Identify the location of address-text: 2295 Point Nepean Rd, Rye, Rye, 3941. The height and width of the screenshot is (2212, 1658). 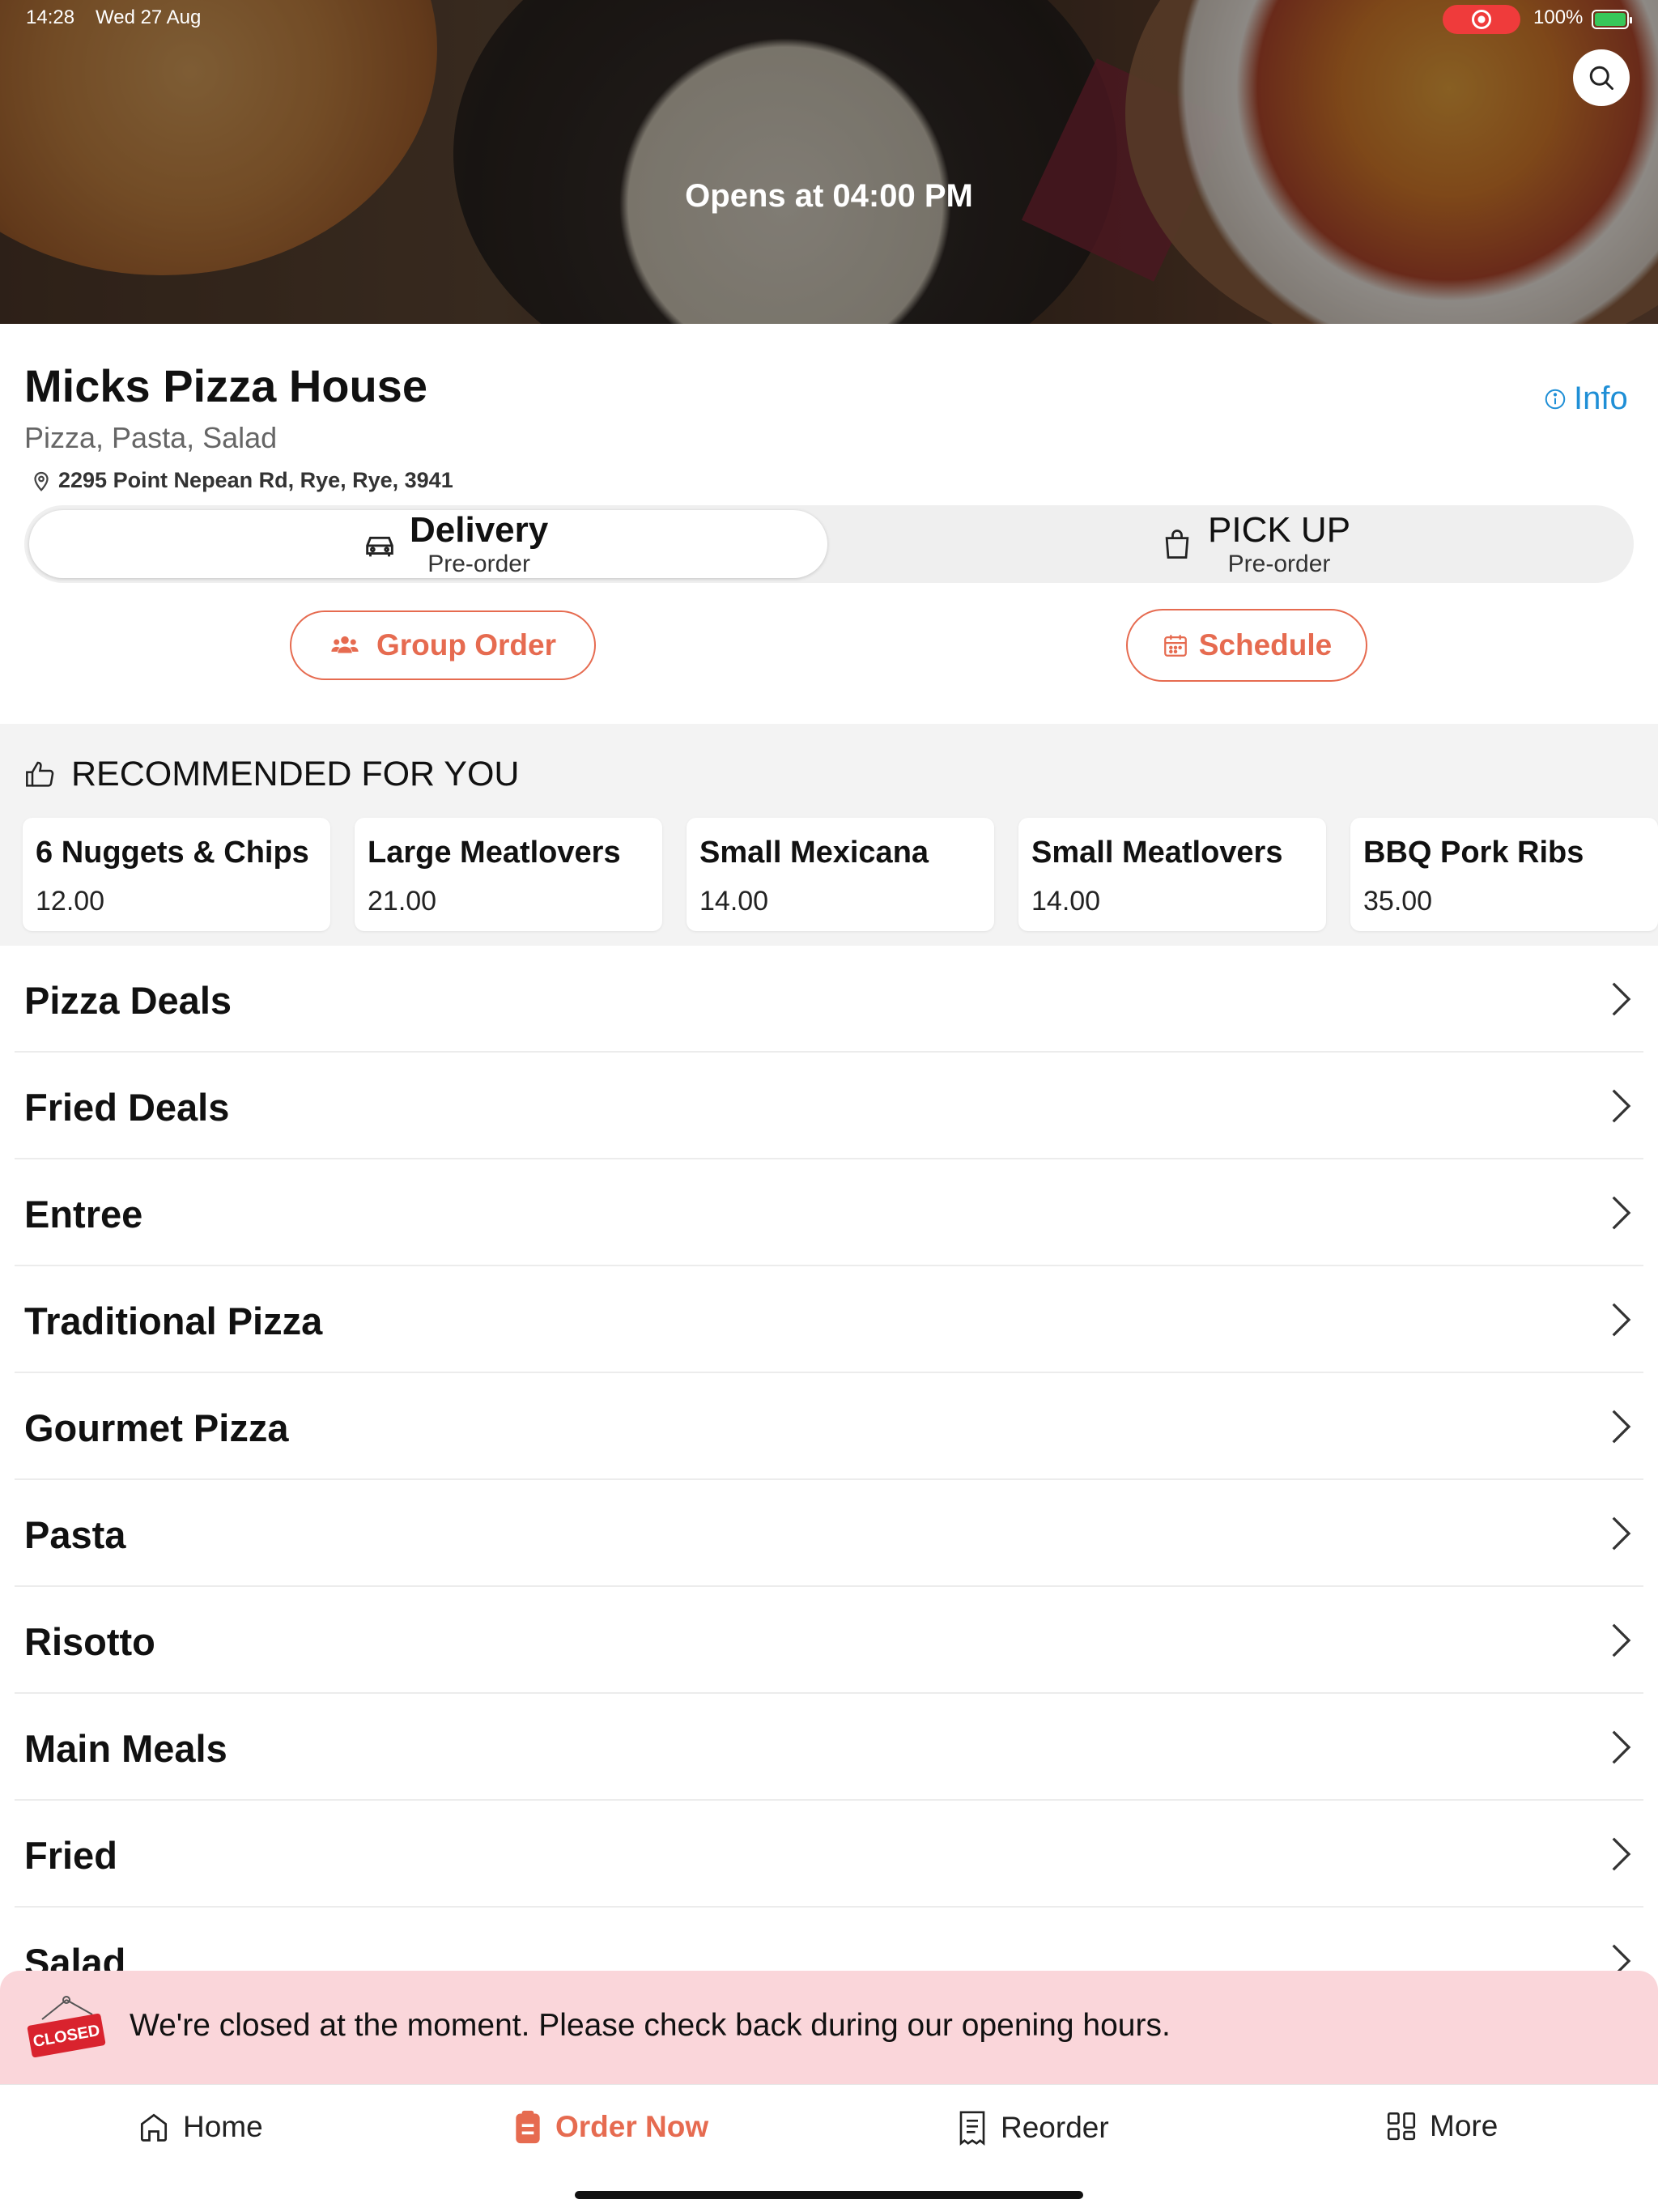
(255, 480).